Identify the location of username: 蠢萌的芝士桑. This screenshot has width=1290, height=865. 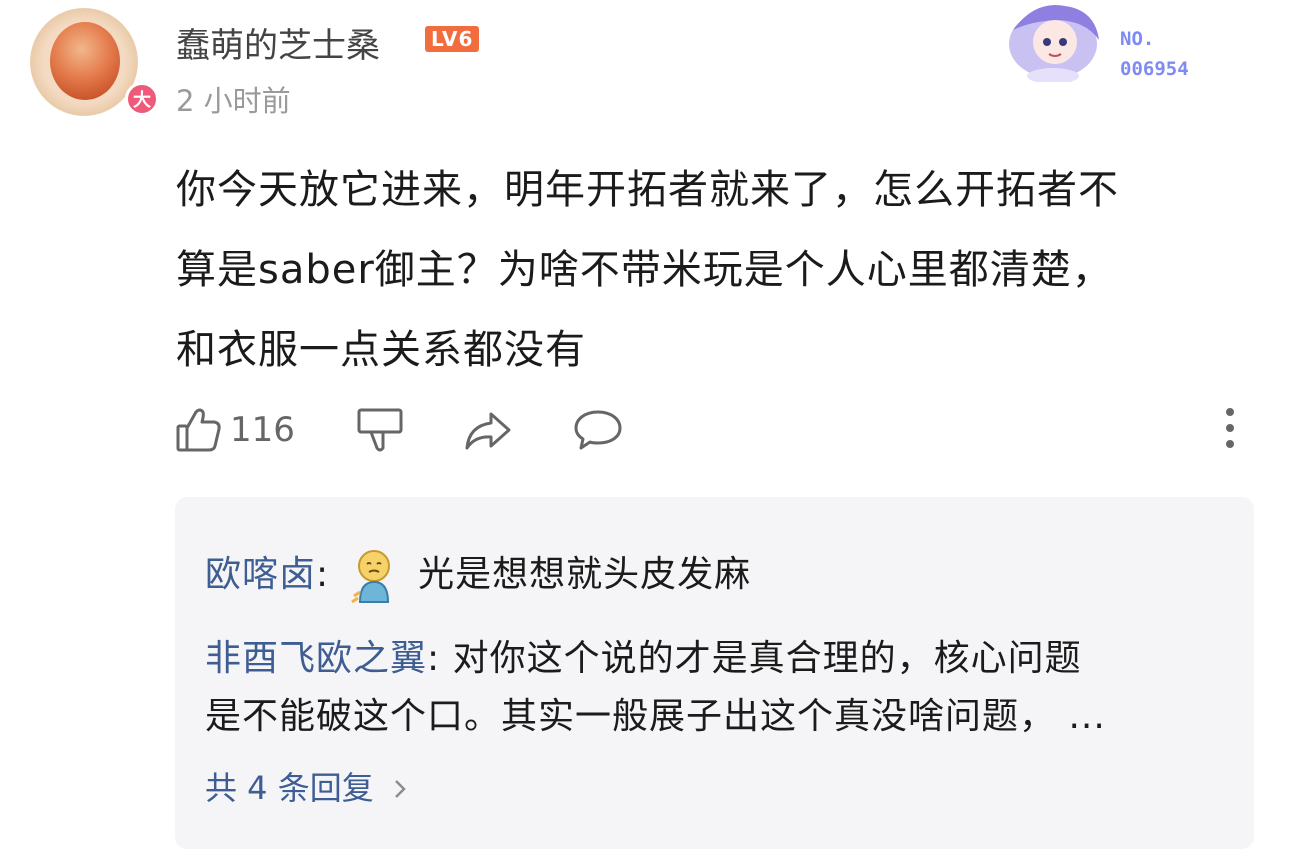
(278, 42).